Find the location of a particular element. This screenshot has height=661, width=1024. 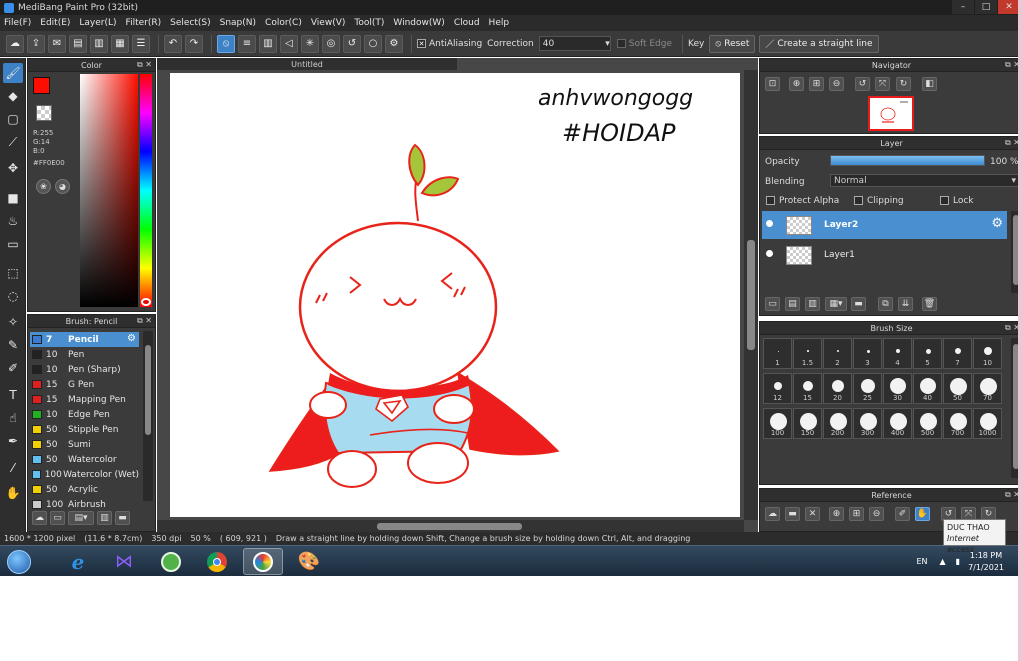

brush-item: 10 Pen (Sharp) is located at coordinates (84, 369).